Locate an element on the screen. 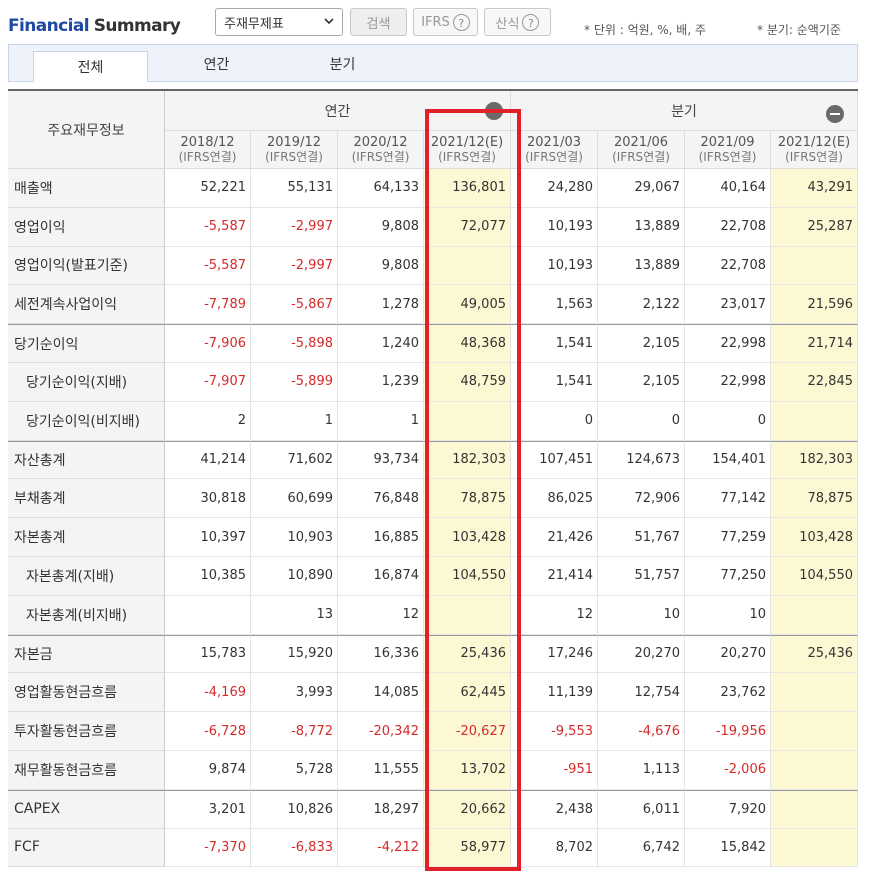  tab-all: 전체 is located at coordinates (90, 66).